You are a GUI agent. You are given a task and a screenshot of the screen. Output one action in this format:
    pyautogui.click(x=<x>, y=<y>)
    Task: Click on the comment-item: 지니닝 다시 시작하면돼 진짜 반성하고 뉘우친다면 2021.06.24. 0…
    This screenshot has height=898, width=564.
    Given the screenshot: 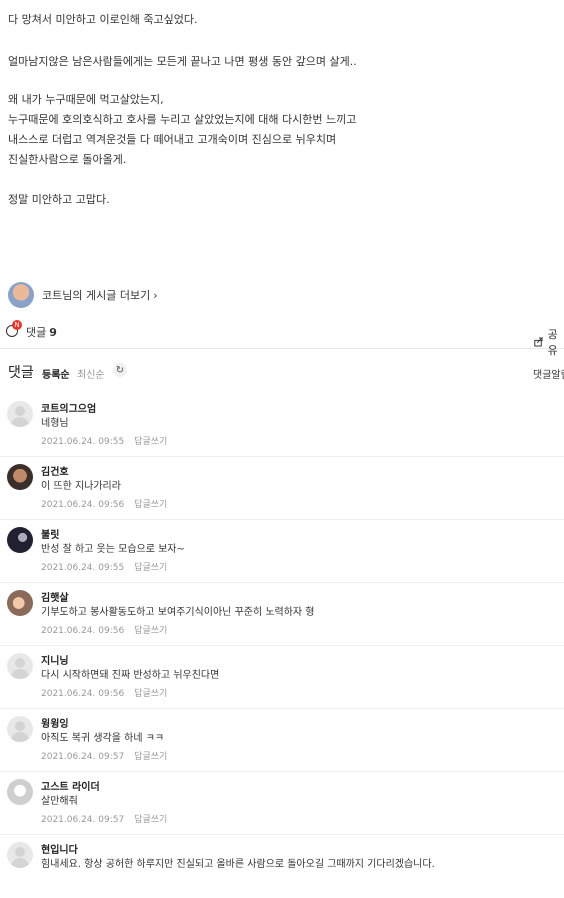 What is the action you would take?
    pyautogui.click(x=282, y=677)
    